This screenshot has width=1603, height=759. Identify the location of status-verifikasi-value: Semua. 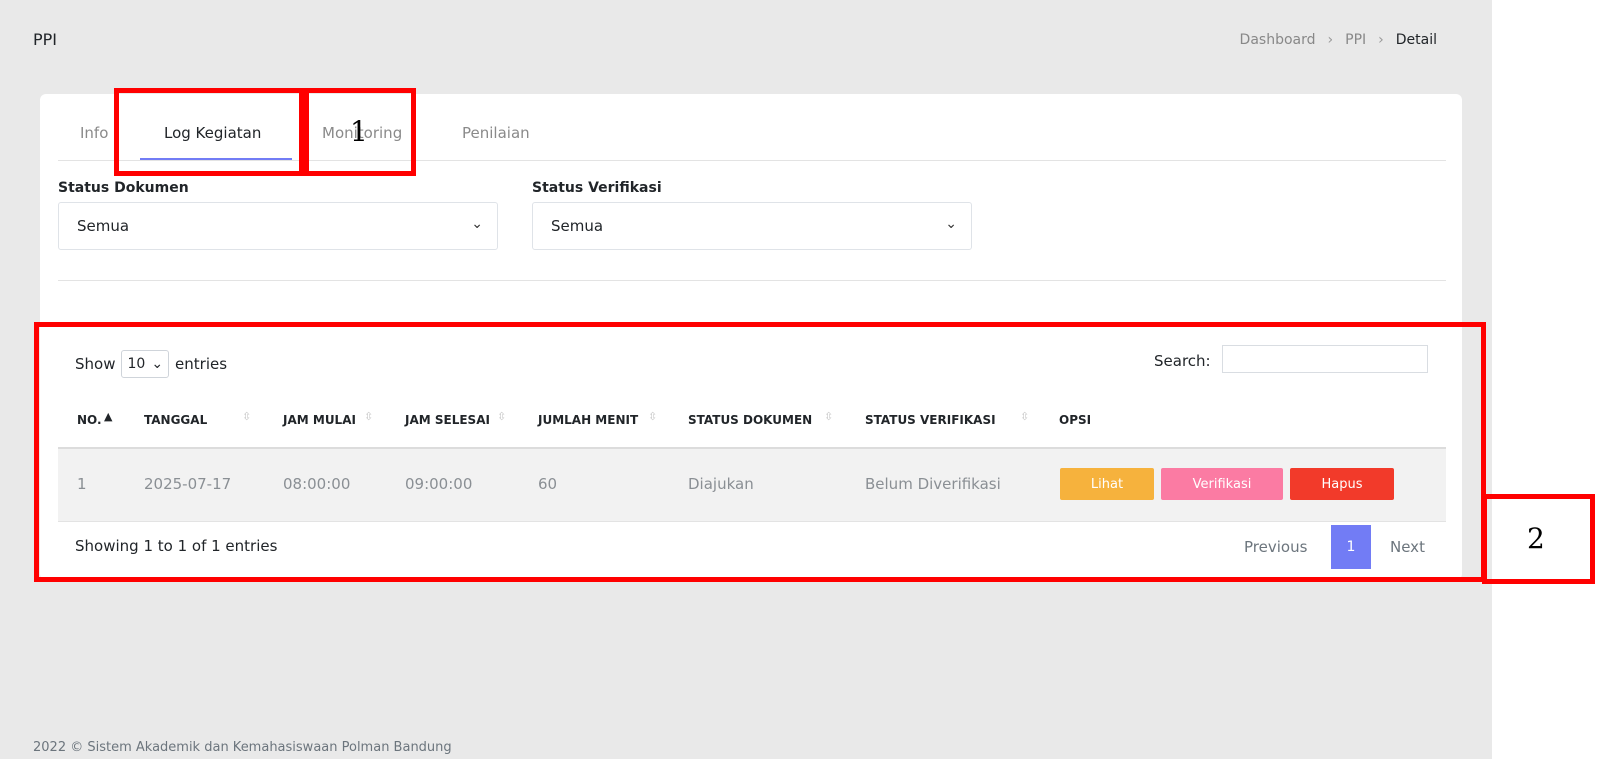
(577, 226).